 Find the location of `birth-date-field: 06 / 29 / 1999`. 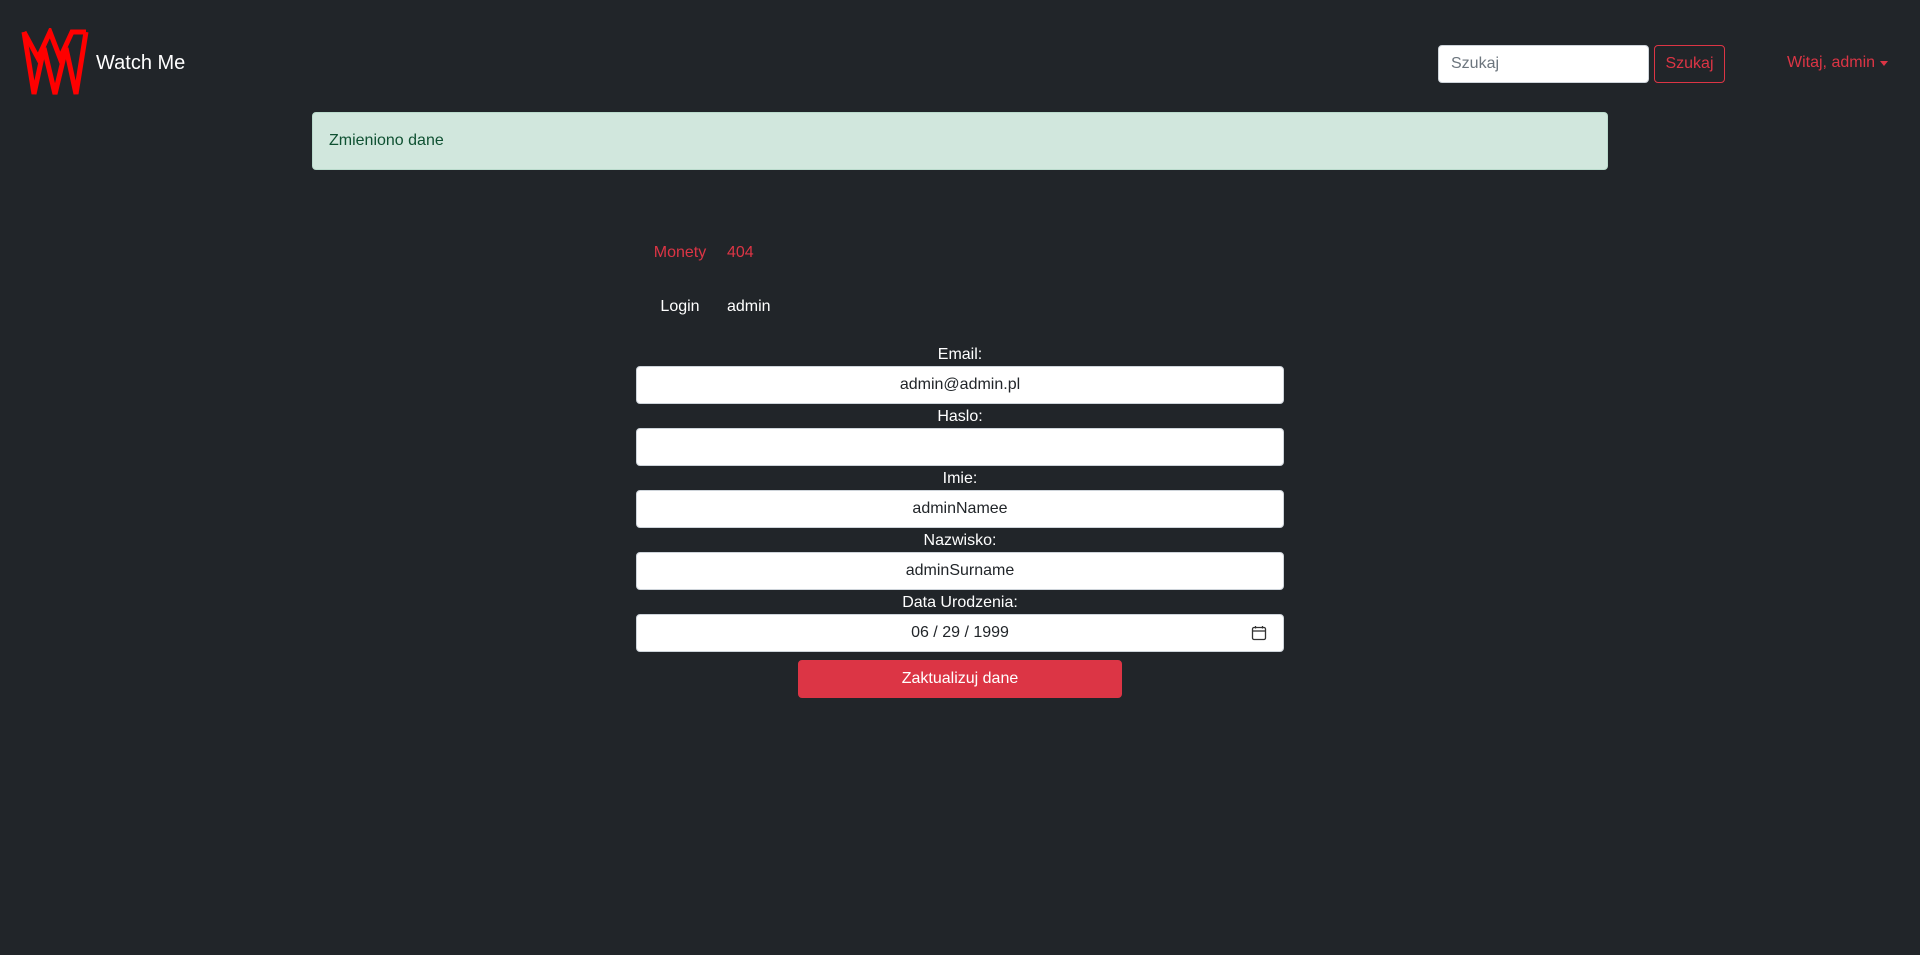

birth-date-field: 06 / 29 / 1999 is located at coordinates (960, 633).